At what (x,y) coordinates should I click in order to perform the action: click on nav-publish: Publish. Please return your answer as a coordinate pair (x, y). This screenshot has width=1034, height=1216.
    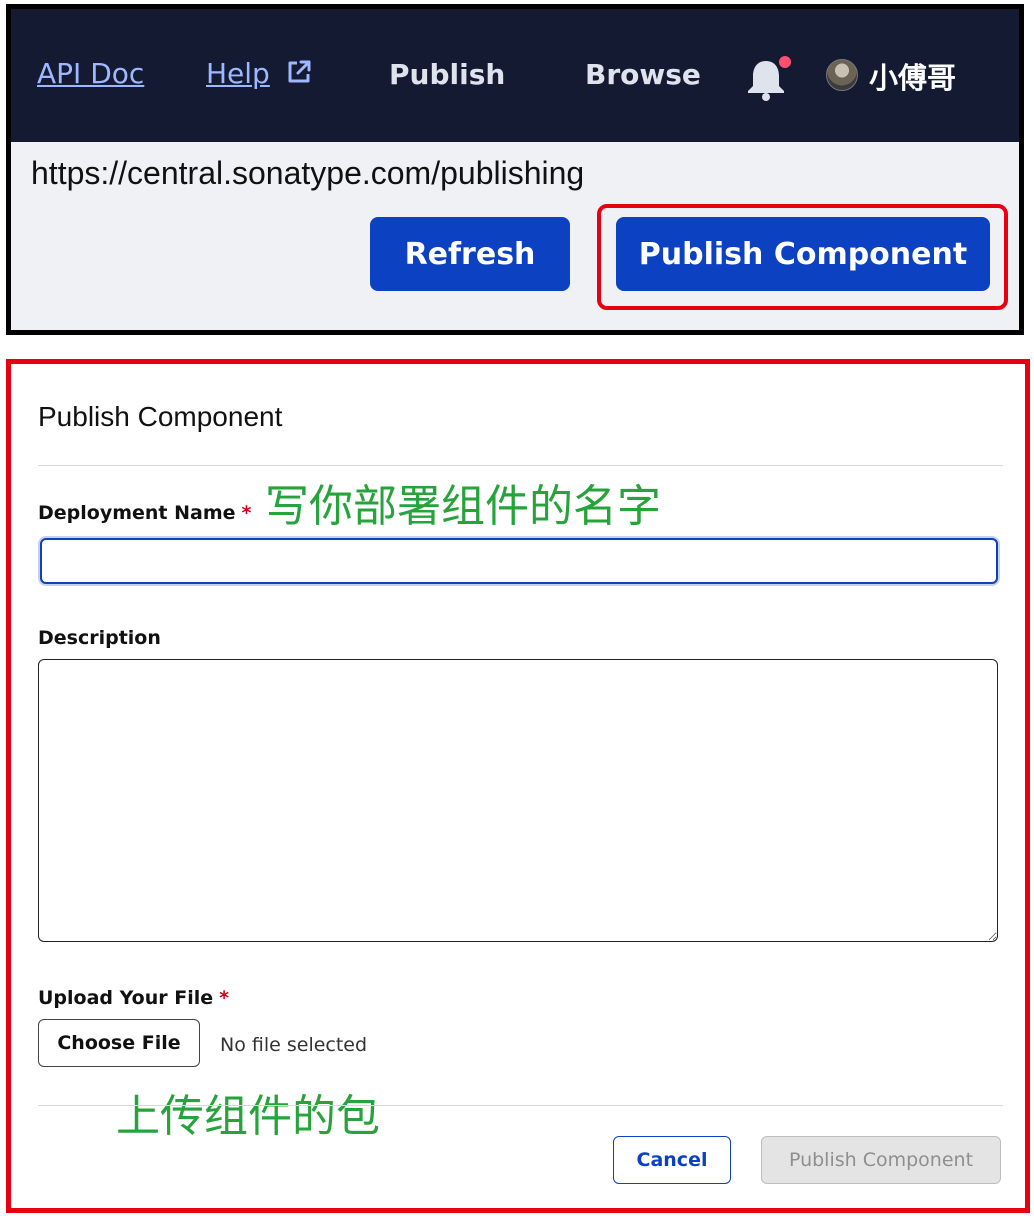
    Looking at the image, I should click on (447, 74).